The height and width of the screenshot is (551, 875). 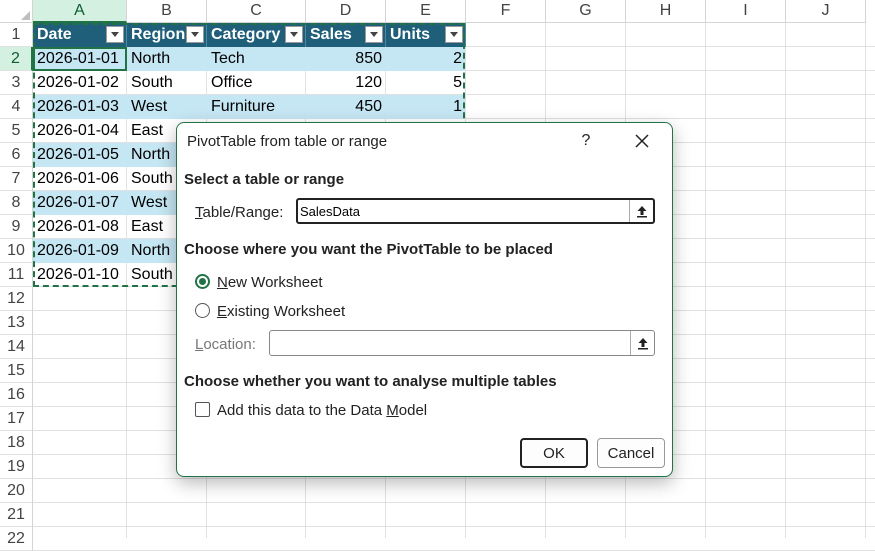 What do you see at coordinates (426, 107) in the screenshot?
I see `table-cell: 1` at bounding box center [426, 107].